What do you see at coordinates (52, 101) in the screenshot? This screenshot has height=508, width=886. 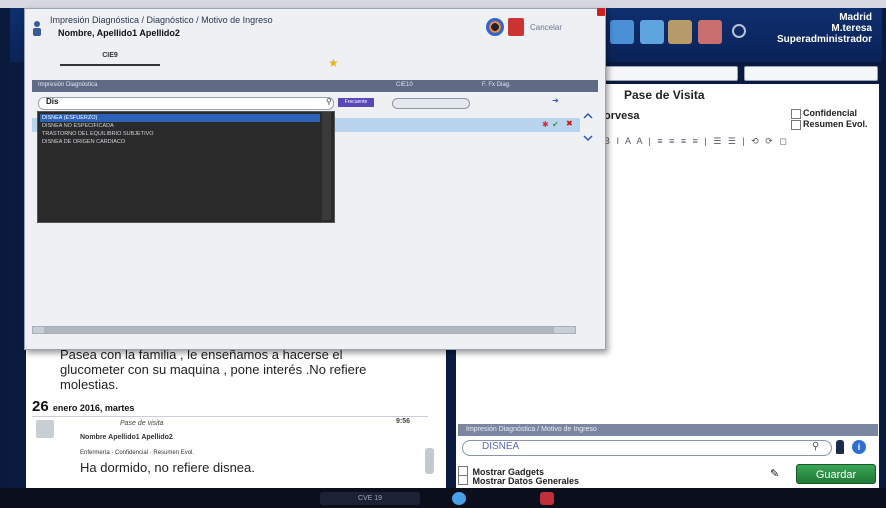 I see `diagnosis-filter-value: Dis` at bounding box center [52, 101].